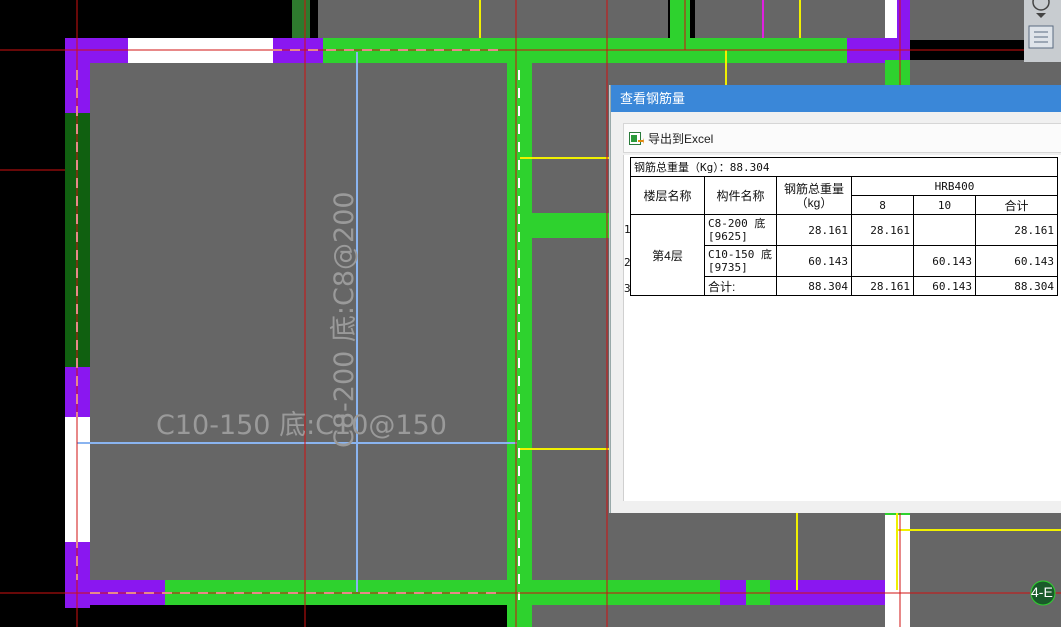 The height and width of the screenshot is (627, 1061). I want to click on cross-beam, so click(570, 225).